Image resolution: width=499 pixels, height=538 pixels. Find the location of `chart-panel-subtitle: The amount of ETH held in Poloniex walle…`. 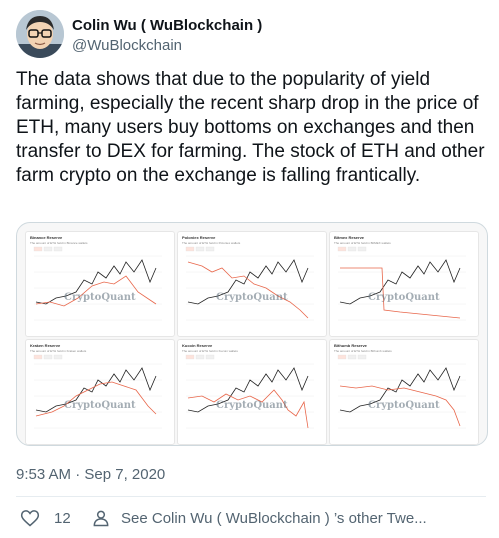

chart-panel-subtitle: The amount of ETH held in Poloniex walle… is located at coordinates (211, 243).